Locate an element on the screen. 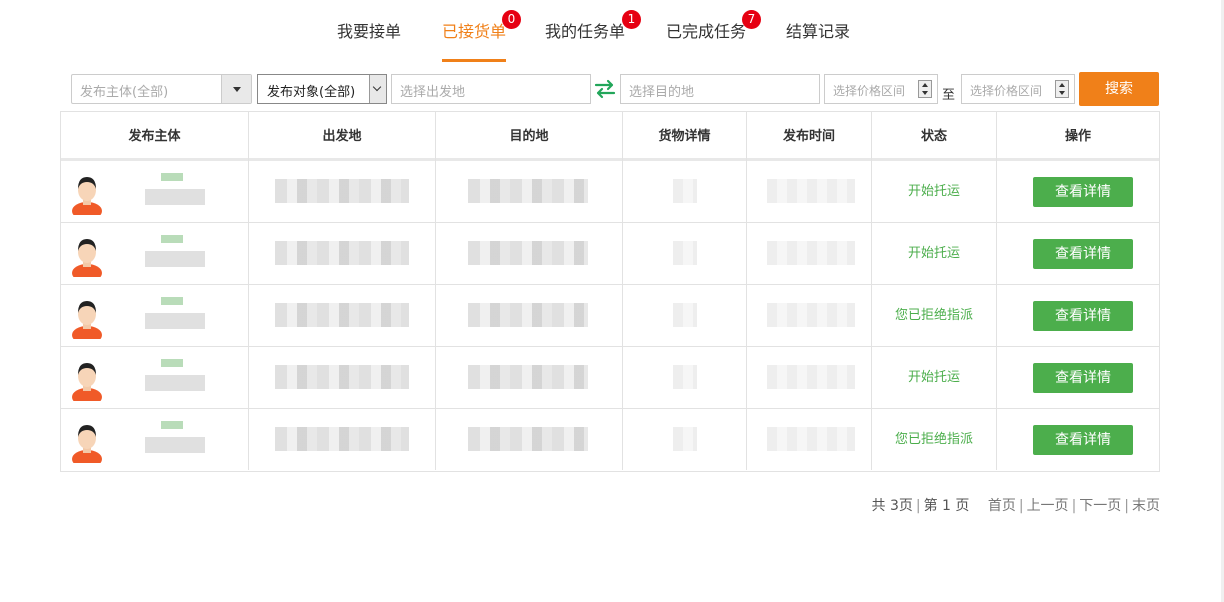 The height and width of the screenshot is (602, 1224). price-min-input: 选择价格区间 is located at coordinates (881, 89).